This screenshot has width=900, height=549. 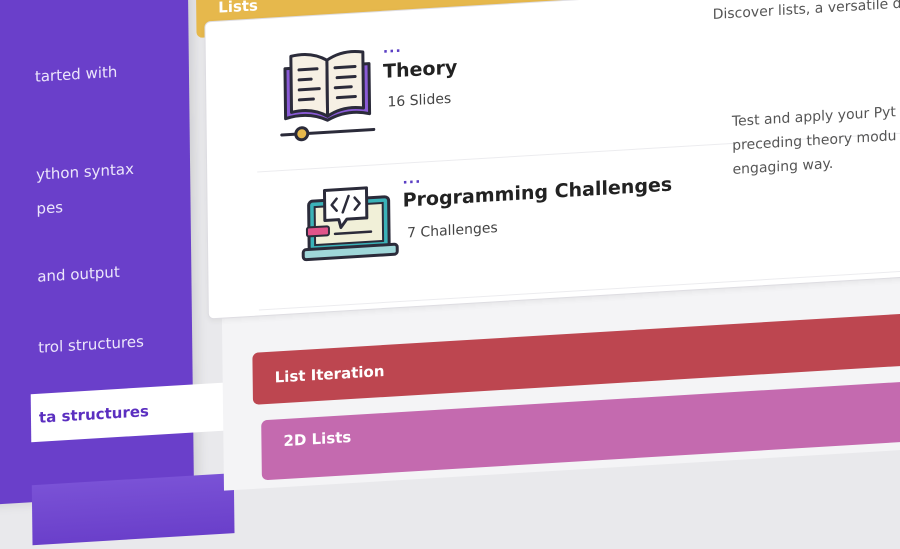 What do you see at coordinates (317, 439) in the screenshot?
I see `section-title: 2D Lists` at bounding box center [317, 439].